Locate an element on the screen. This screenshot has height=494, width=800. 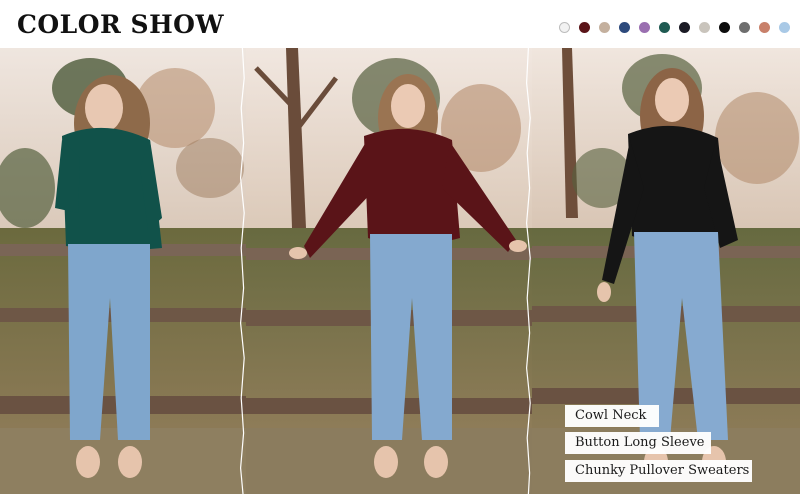
color-swatch-light-grey is located at coordinates (704, 27).